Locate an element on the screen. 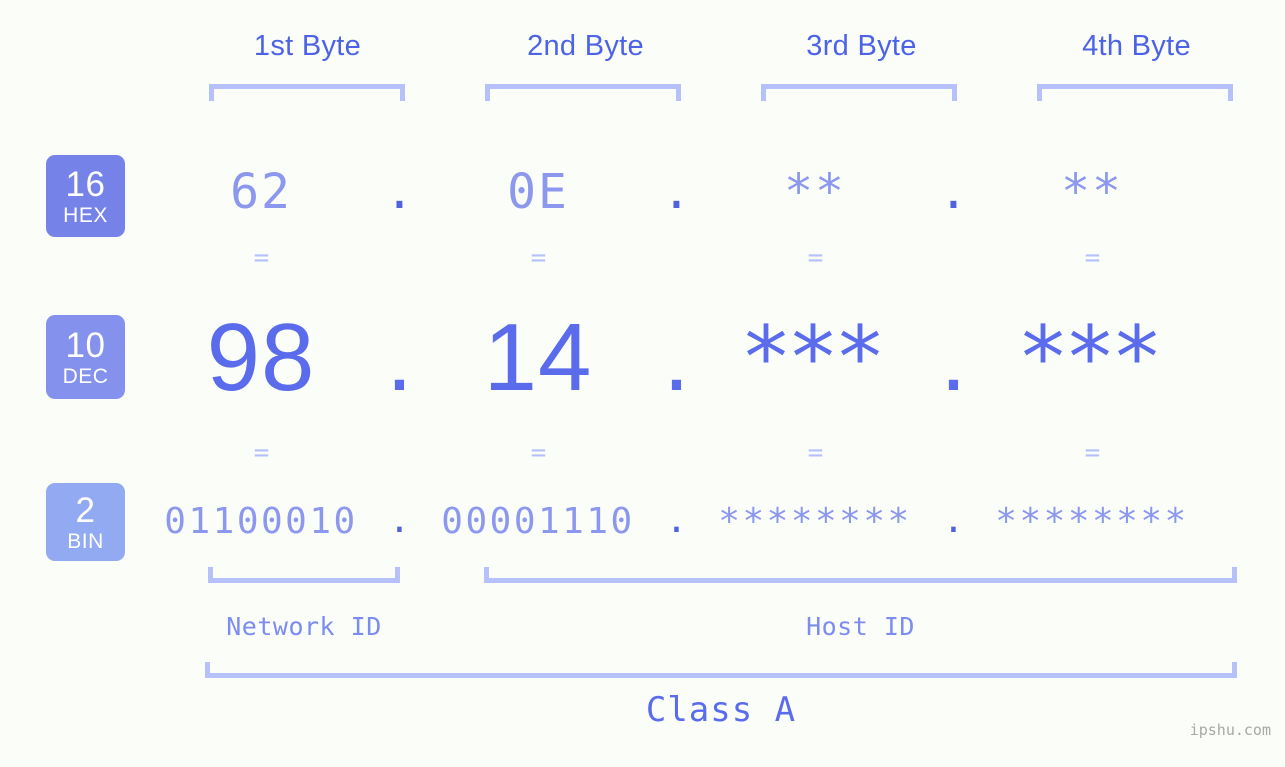 The image size is (1285, 767). host-id-label: Host ID is located at coordinates (860, 626).